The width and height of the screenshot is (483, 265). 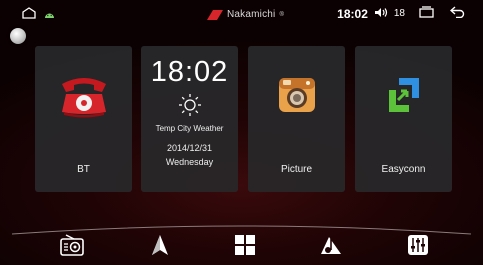 What do you see at coordinates (418, 245) in the screenshot?
I see `equalizer-icon` at bounding box center [418, 245].